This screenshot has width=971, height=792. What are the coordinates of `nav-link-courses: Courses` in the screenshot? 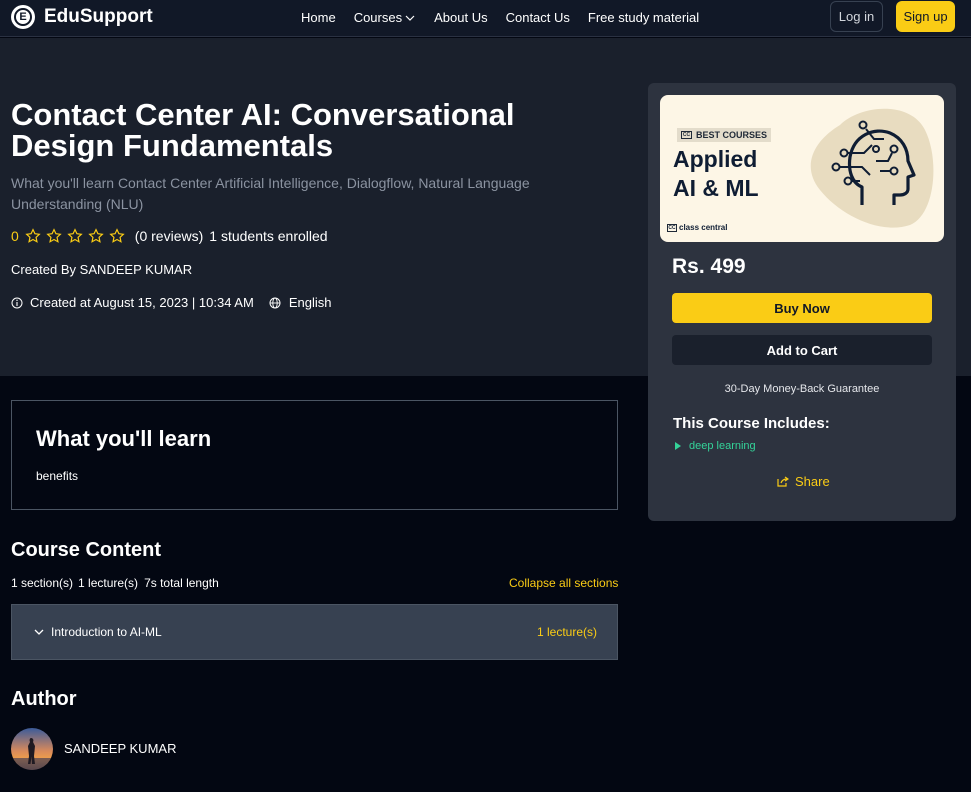 It's located at (384, 17).